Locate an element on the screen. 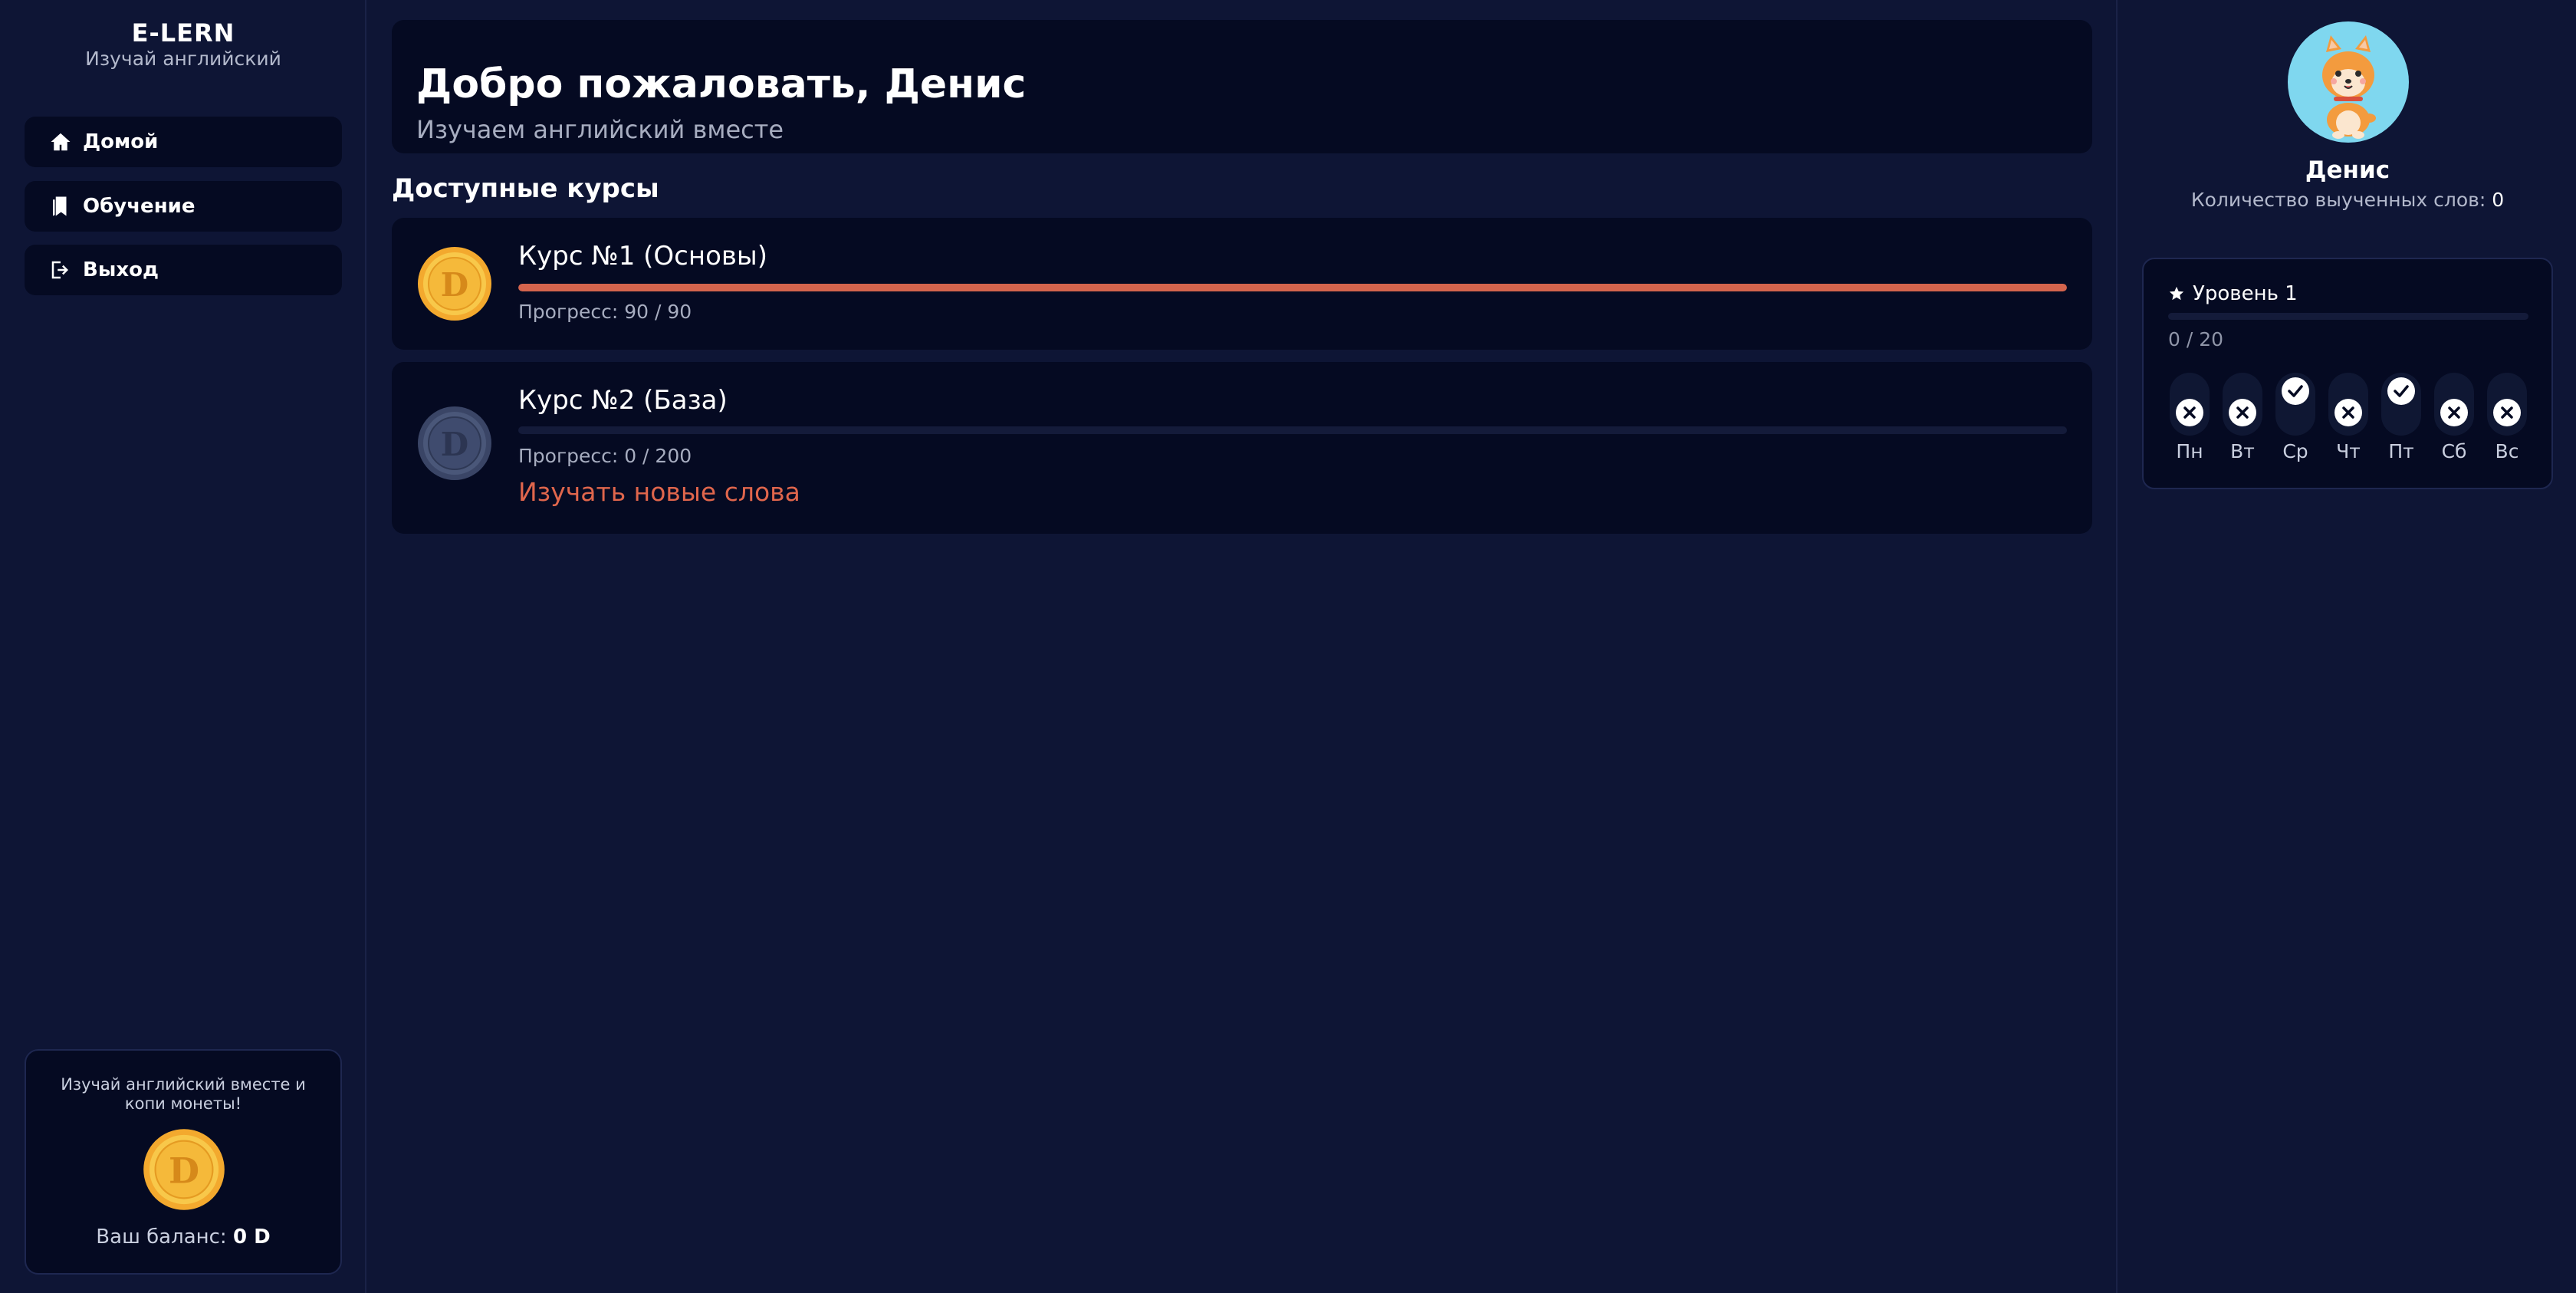  day-6: Вс is located at coordinates (2507, 418).